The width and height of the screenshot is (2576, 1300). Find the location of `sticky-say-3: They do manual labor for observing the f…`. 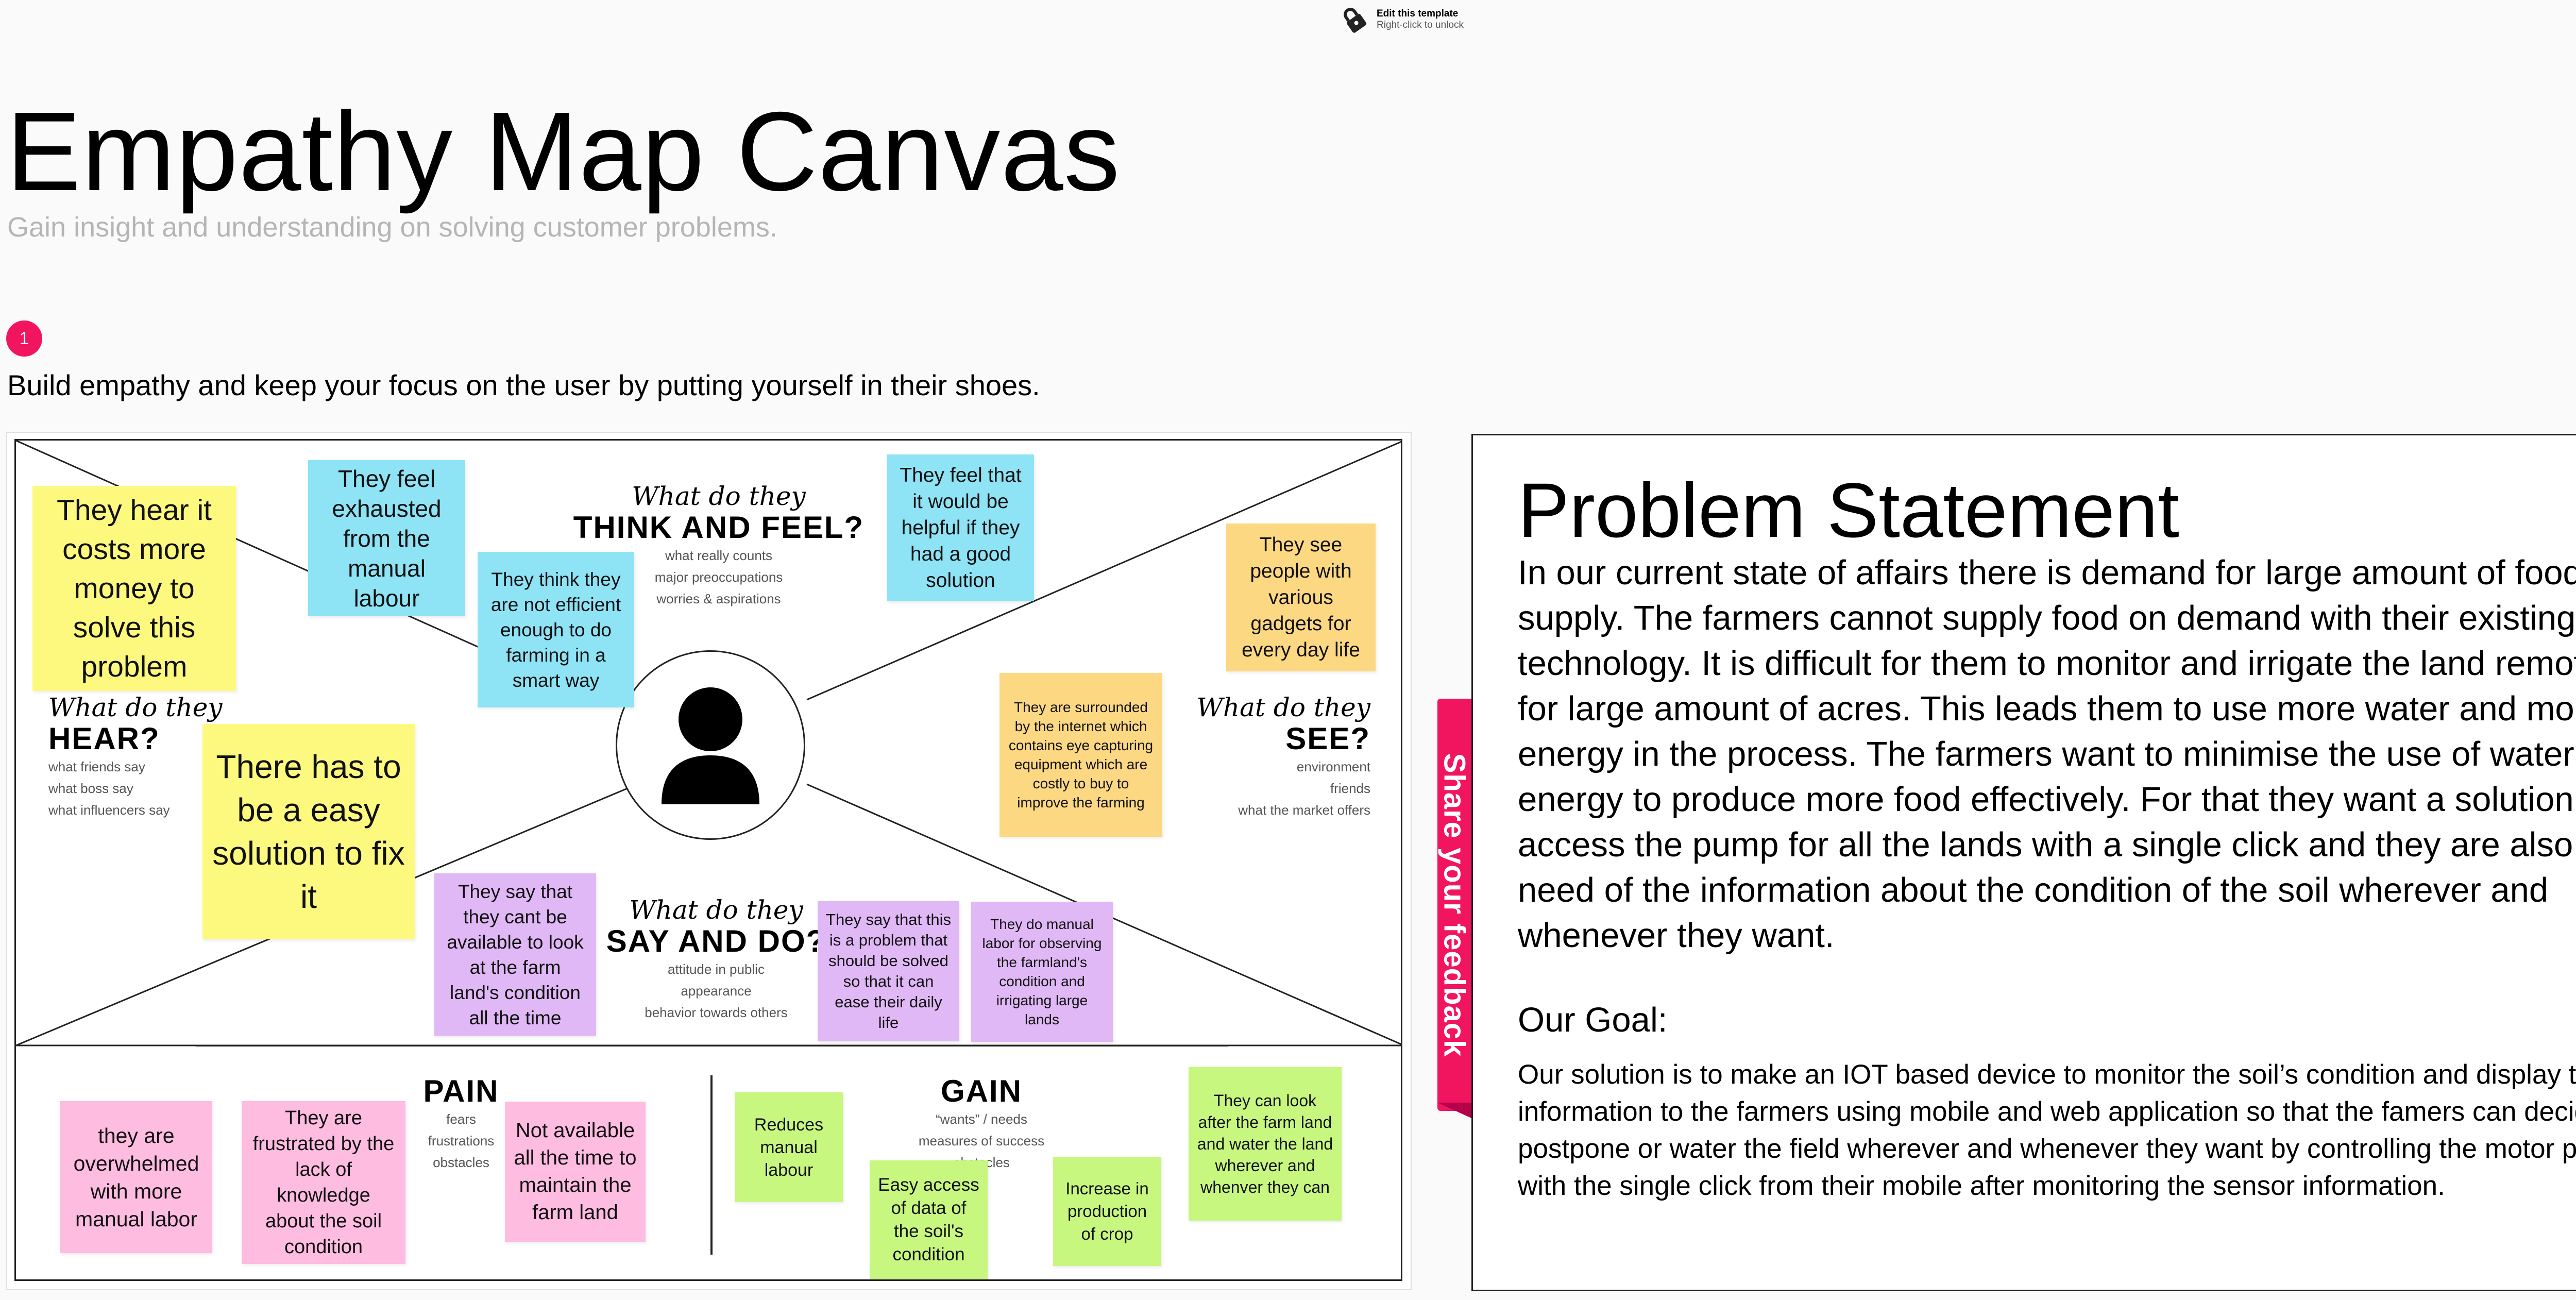

sticky-say-3: They do manual labor for observing the f… is located at coordinates (1042, 972).